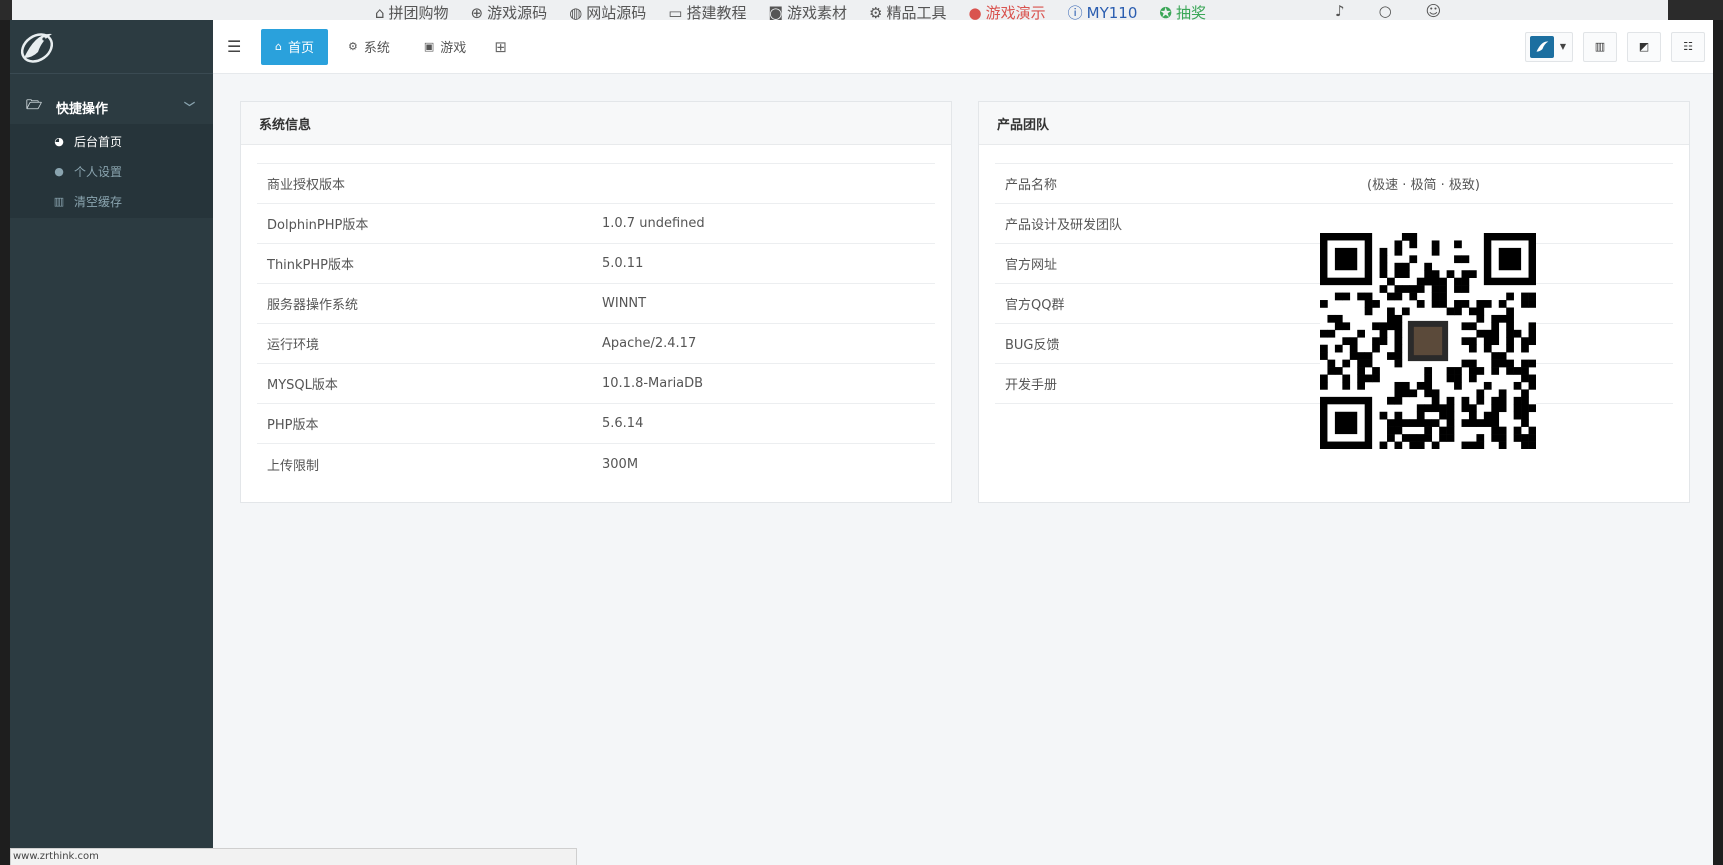 The image size is (1723, 865). What do you see at coordinates (975, 12) in the screenshot?
I see `pin-icon: ●` at bounding box center [975, 12].